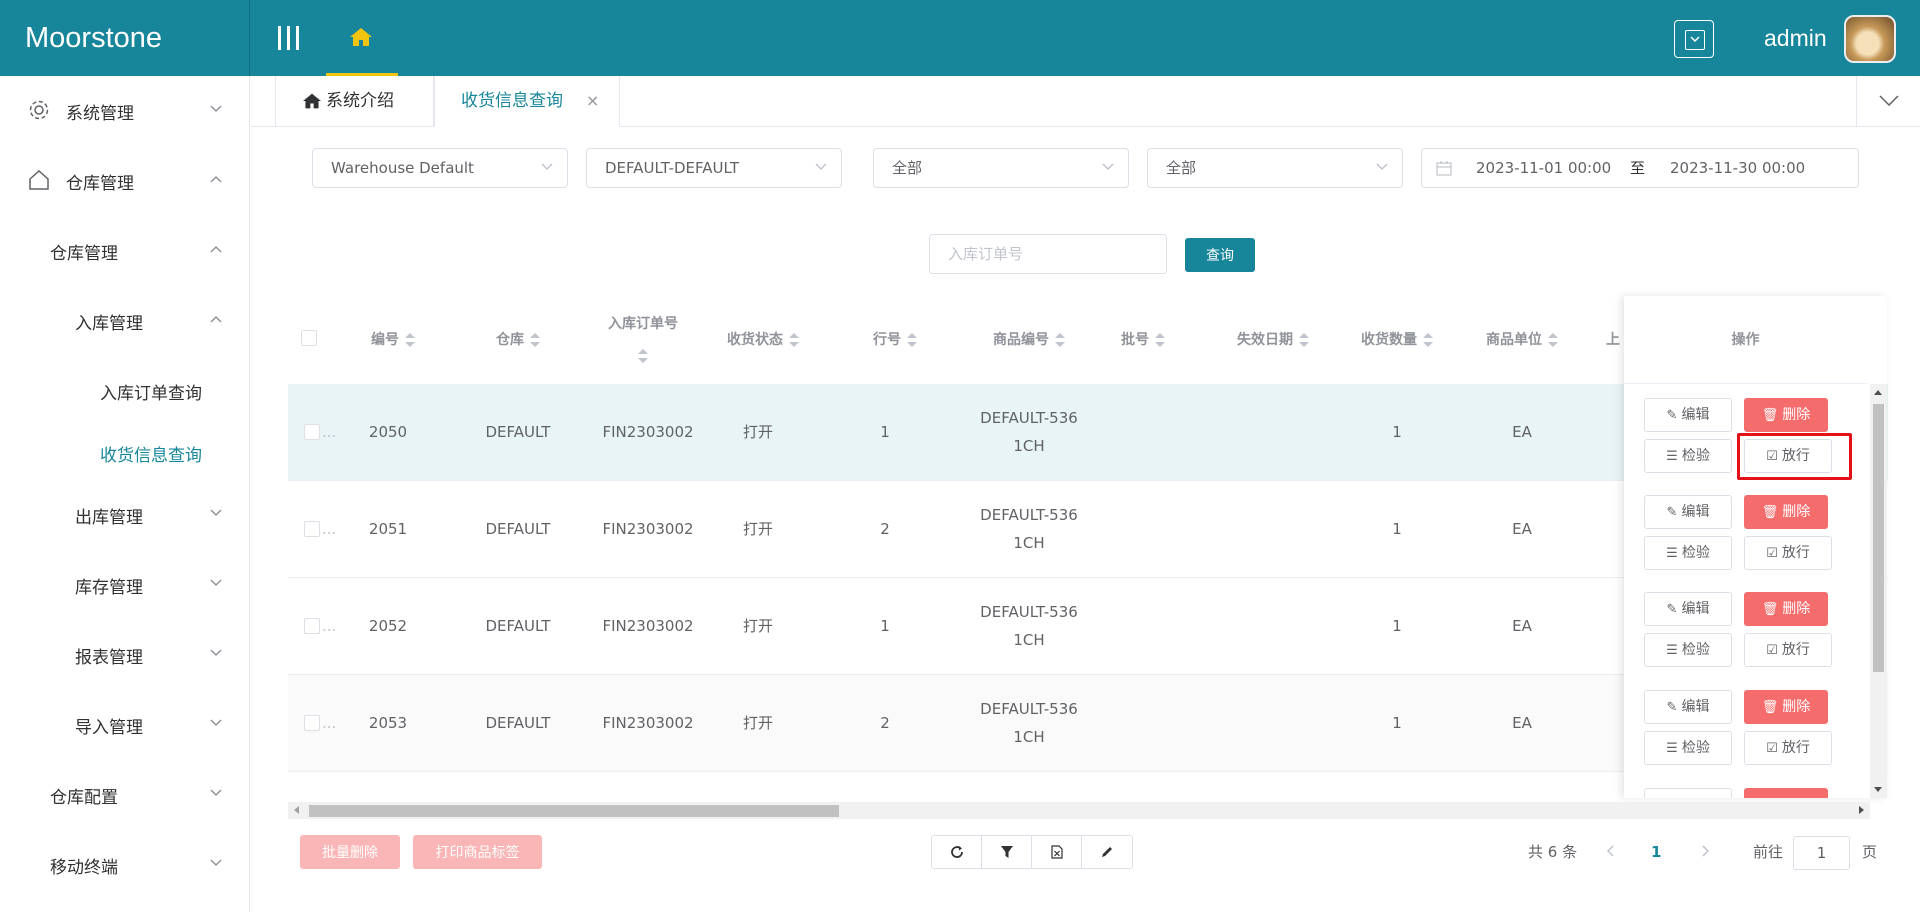 The height and width of the screenshot is (912, 1920). Describe the element at coordinates (763, 340) in the screenshot. I see `col-status: 收货状态` at that location.